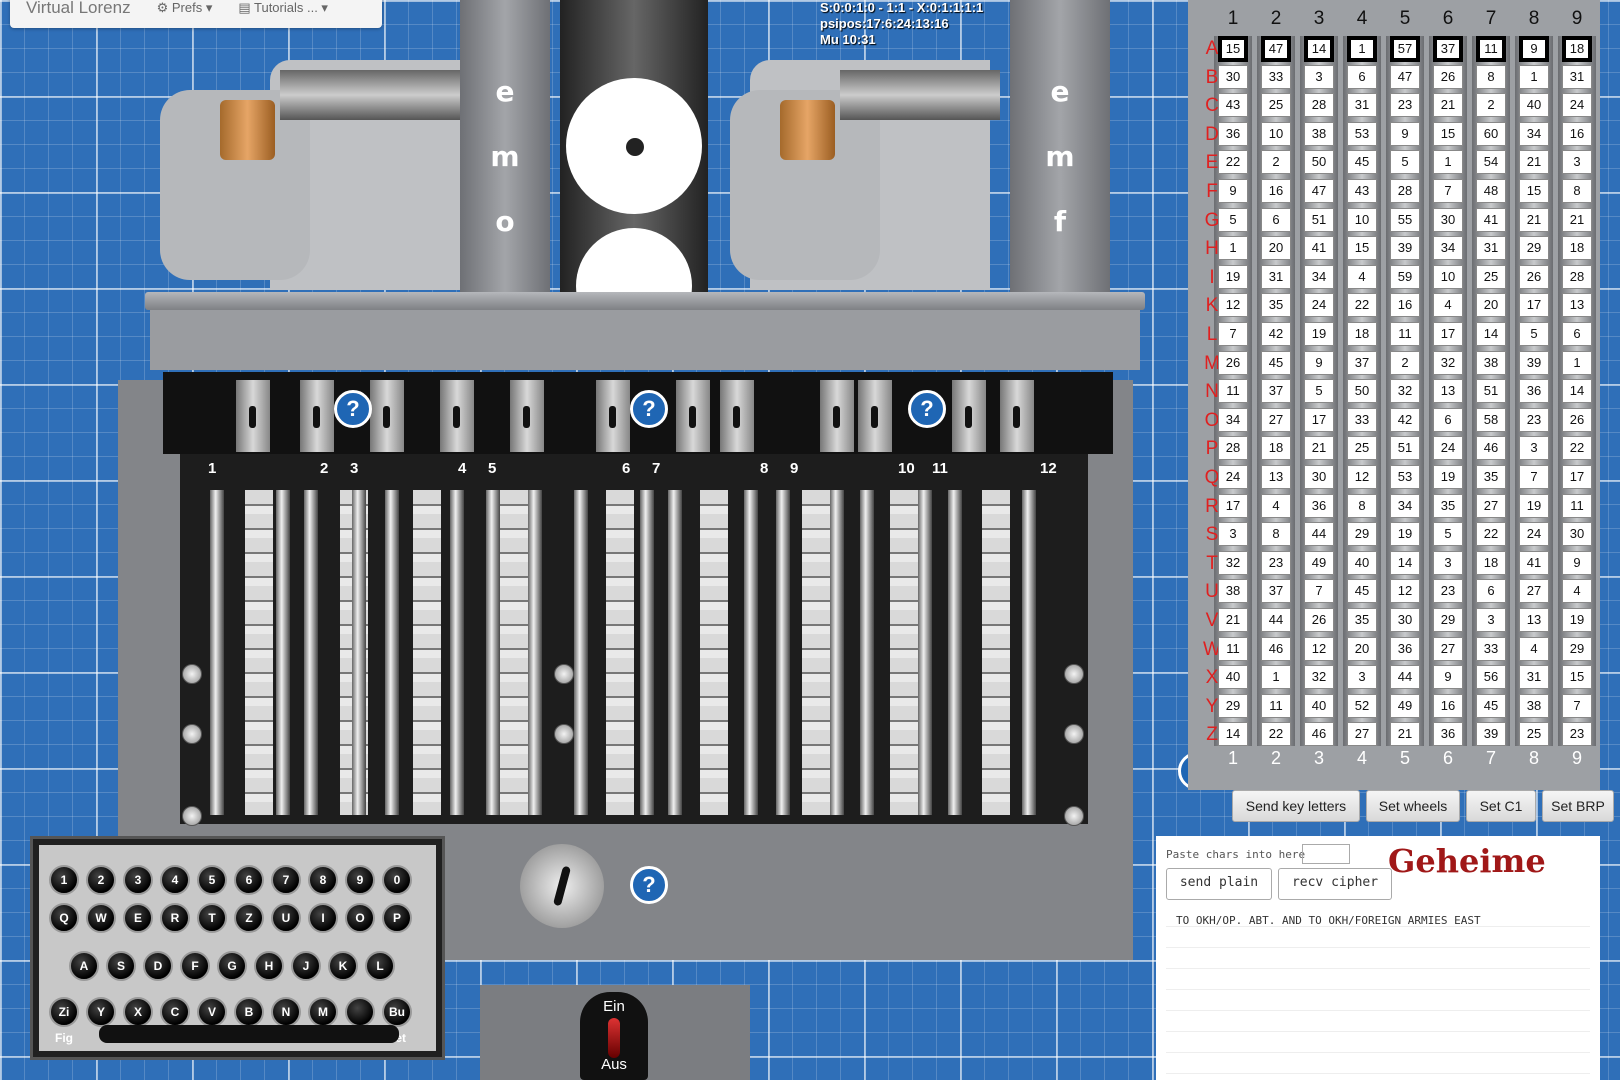 The height and width of the screenshot is (1080, 1620). I want to click on wheel-cell: 25, so click(1362, 448).